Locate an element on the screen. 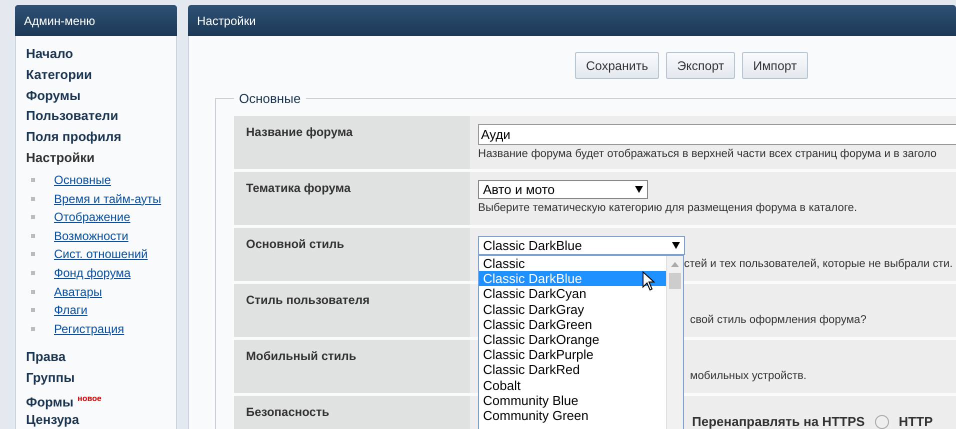  menu-item: Группы is located at coordinates (50, 377).